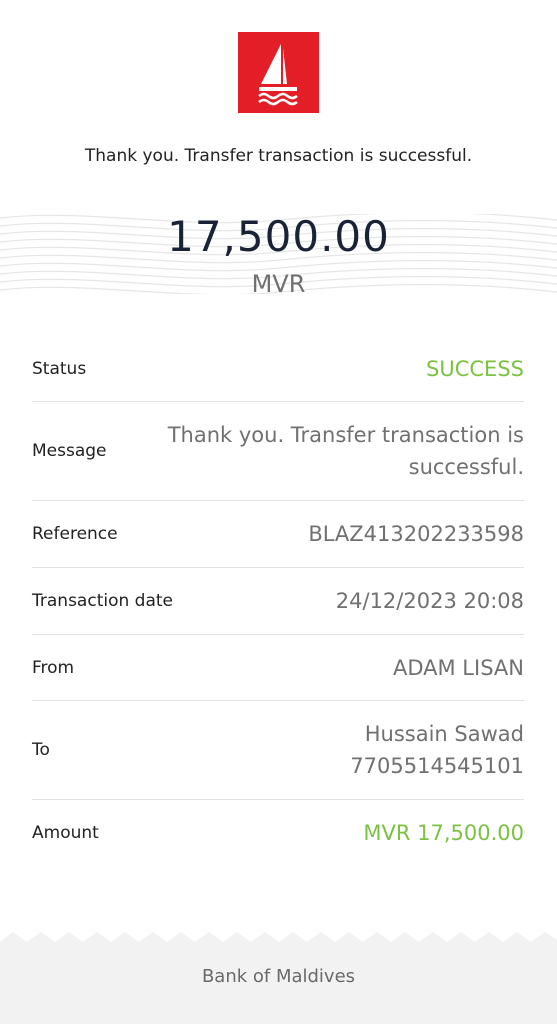  Describe the element at coordinates (278, 72) in the screenshot. I see `bank-logo-icon` at that location.